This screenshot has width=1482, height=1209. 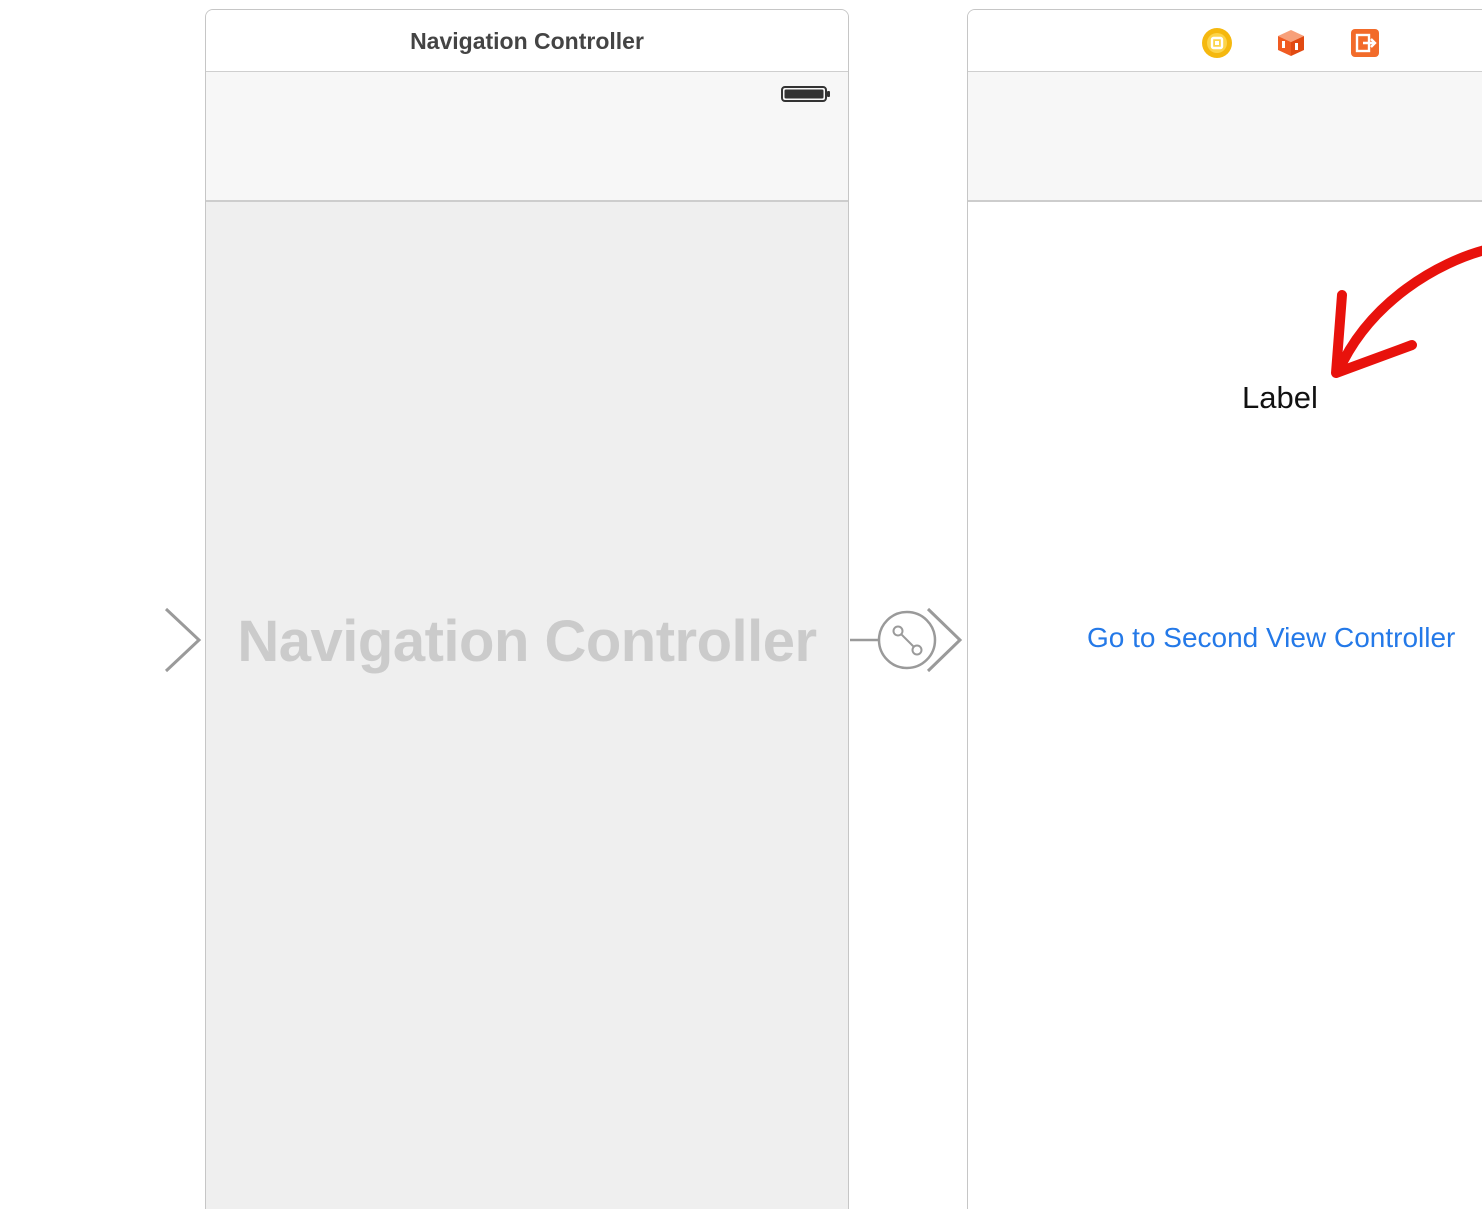 I want to click on red-arrow-annotation, so click(x=1406, y=311).